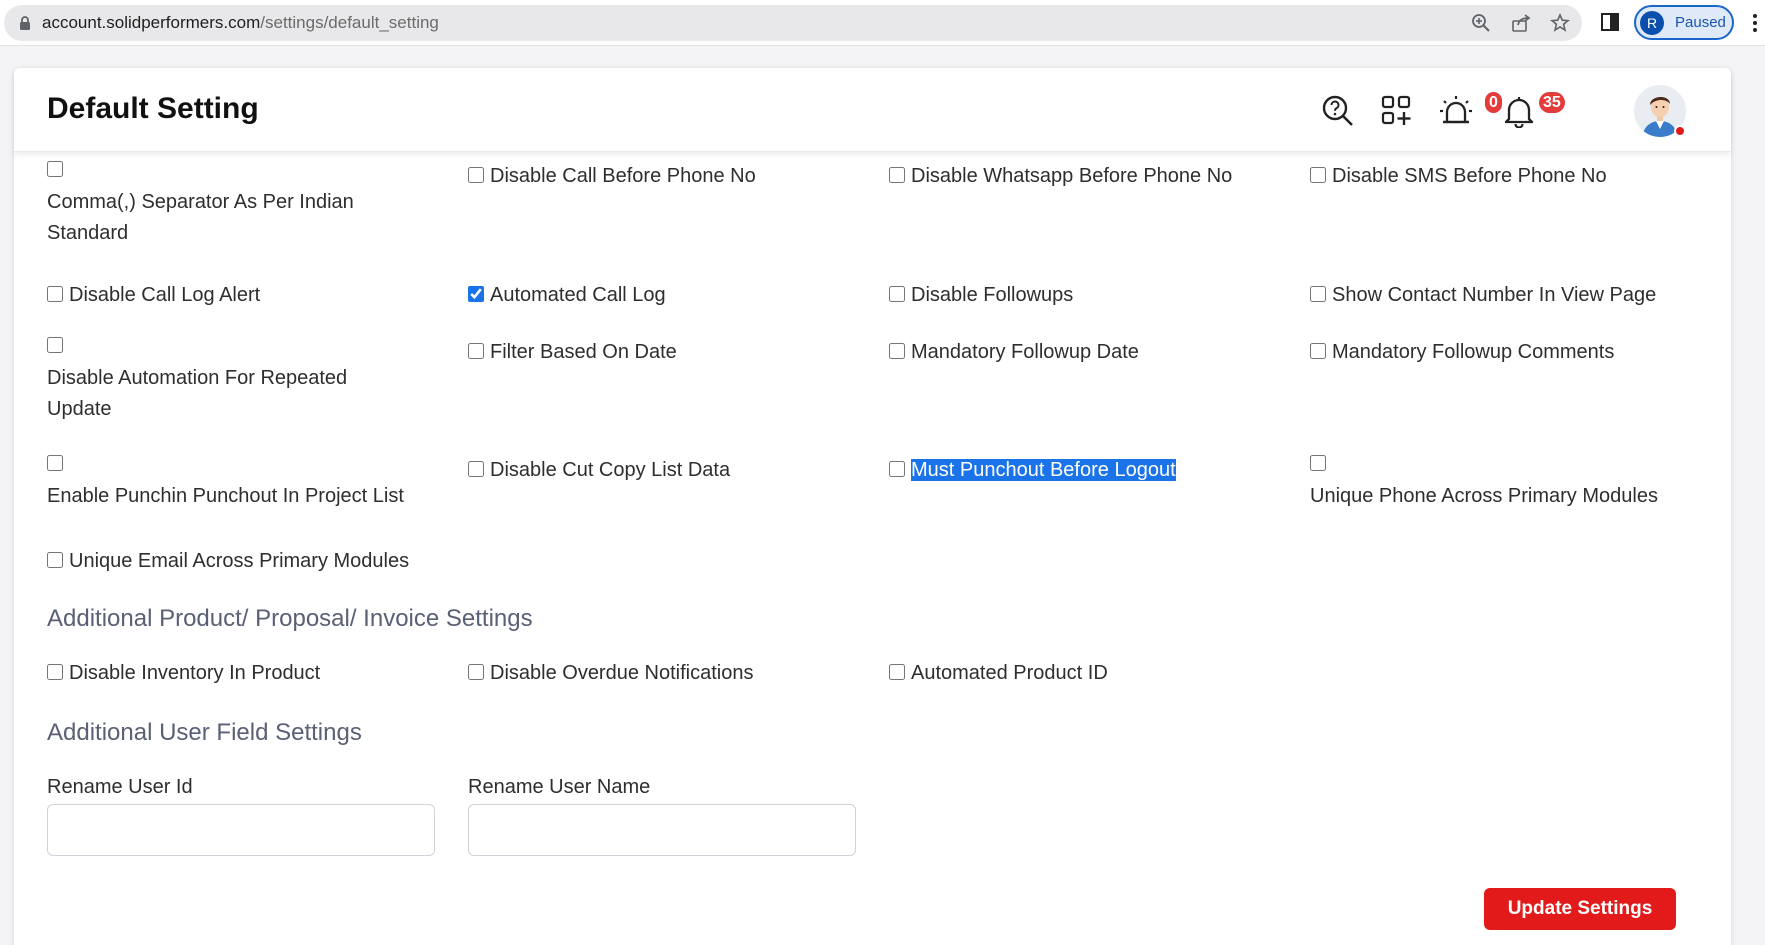 The image size is (1765, 945). Describe the element at coordinates (1089, 295) in the screenshot. I see `option-disable-followups: Disable Followups` at that location.